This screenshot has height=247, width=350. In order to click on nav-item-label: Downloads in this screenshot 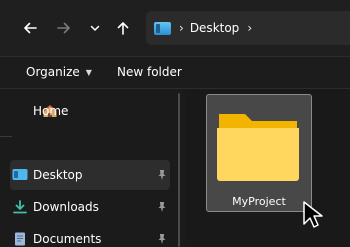, I will do `click(66, 207)`.